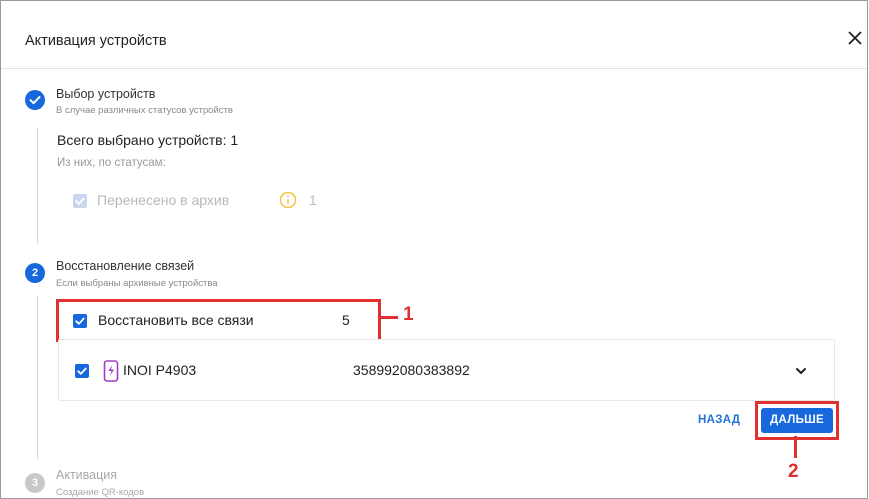 The width and height of the screenshot is (869, 499). I want to click on restore-all-count: 5, so click(346, 320).